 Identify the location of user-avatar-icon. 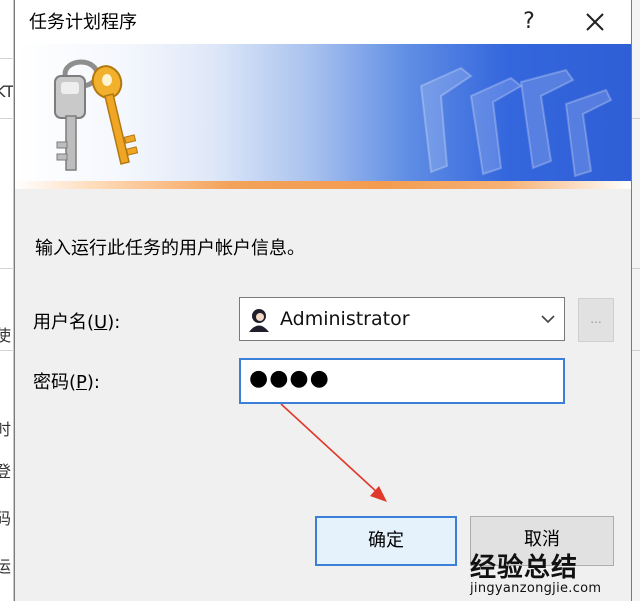
(259, 320).